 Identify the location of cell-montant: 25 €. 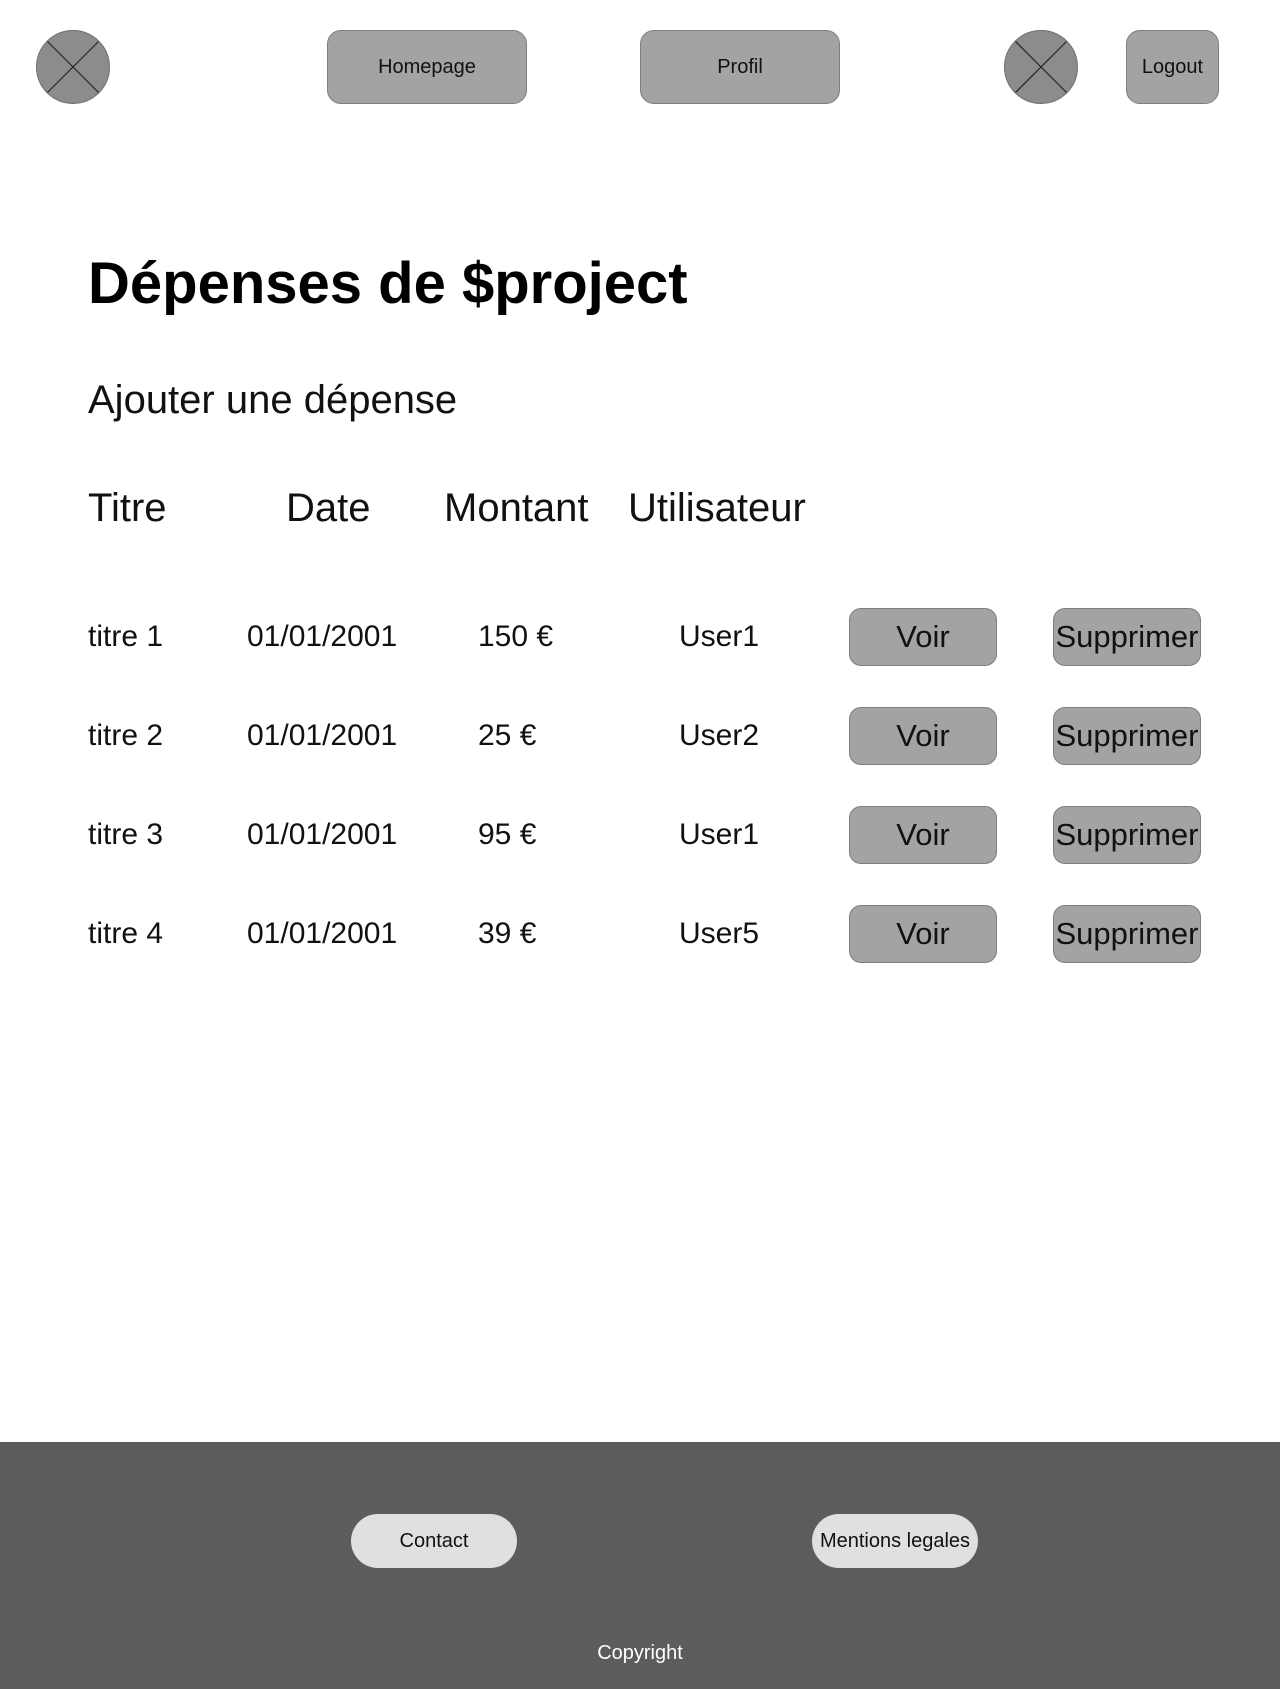
(507, 735).